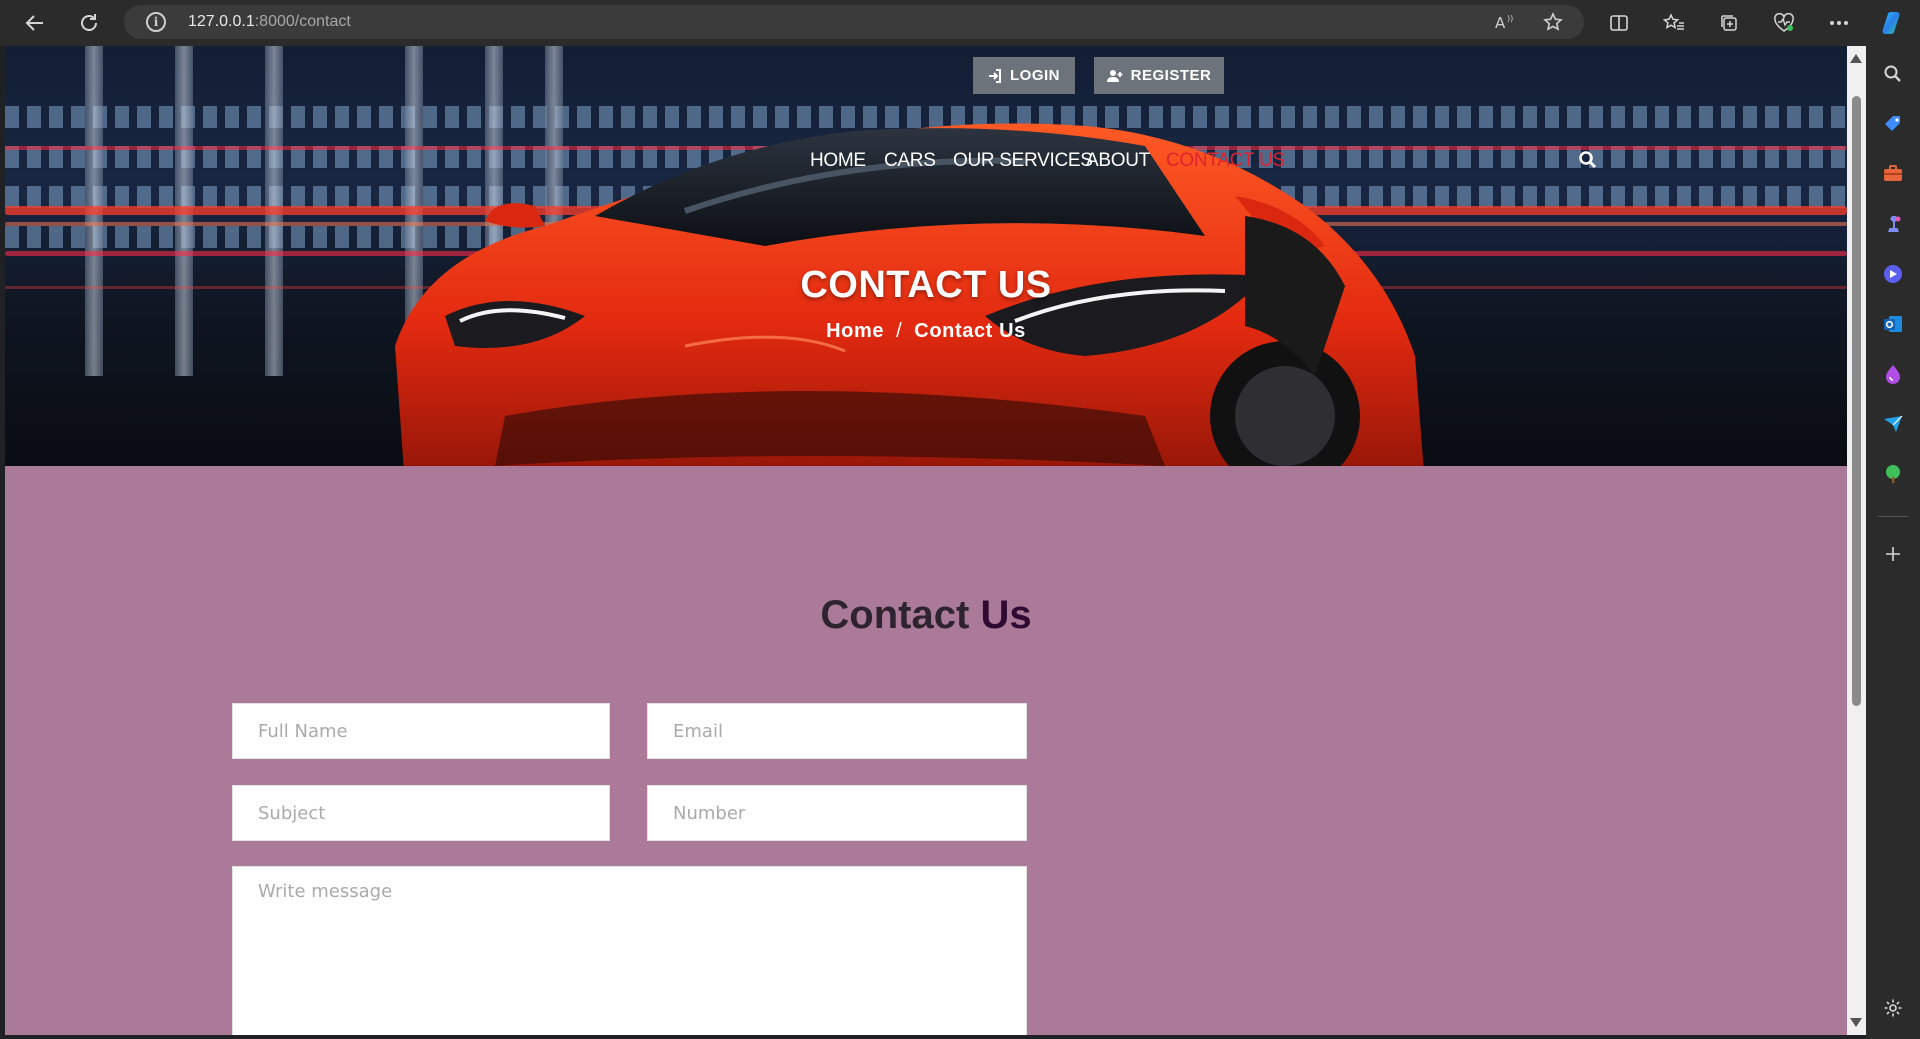 The height and width of the screenshot is (1039, 1920). What do you see at coordinates (1893, 554) in the screenshot?
I see `add-icon` at bounding box center [1893, 554].